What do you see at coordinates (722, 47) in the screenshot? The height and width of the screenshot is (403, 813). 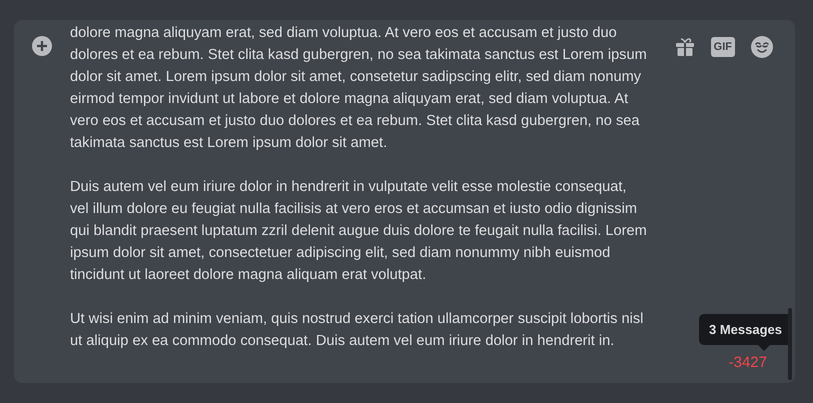 I see `gif-button: GIF` at bounding box center [722, 47].